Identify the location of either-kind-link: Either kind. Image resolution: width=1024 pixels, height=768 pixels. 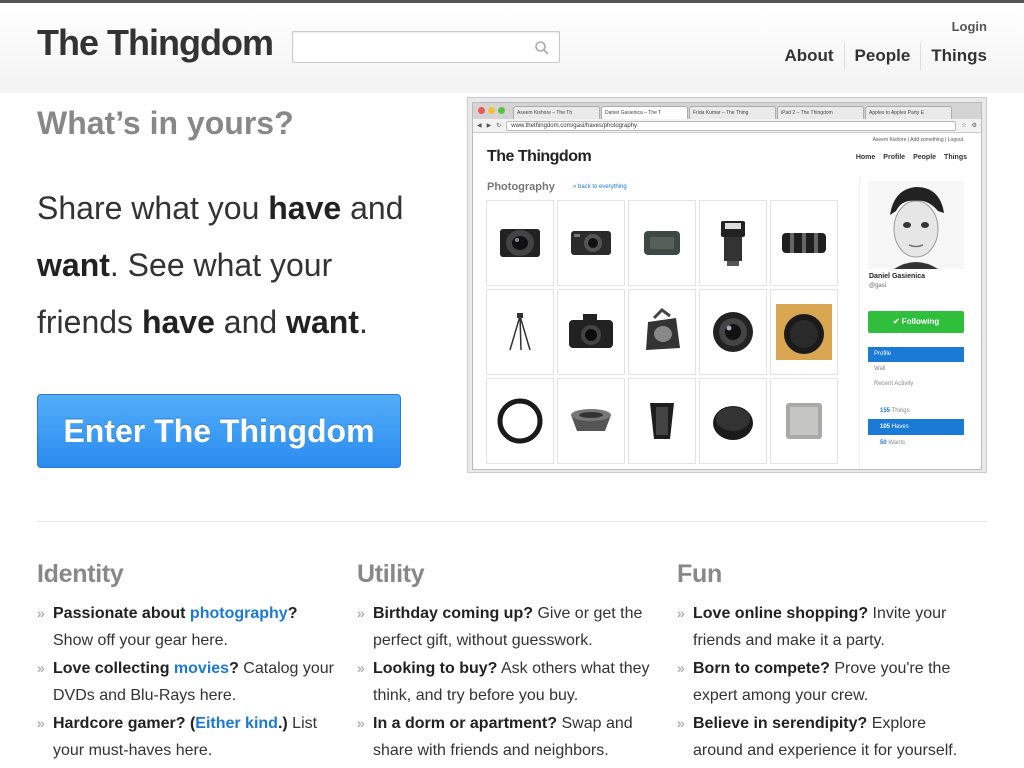
(236, 723).